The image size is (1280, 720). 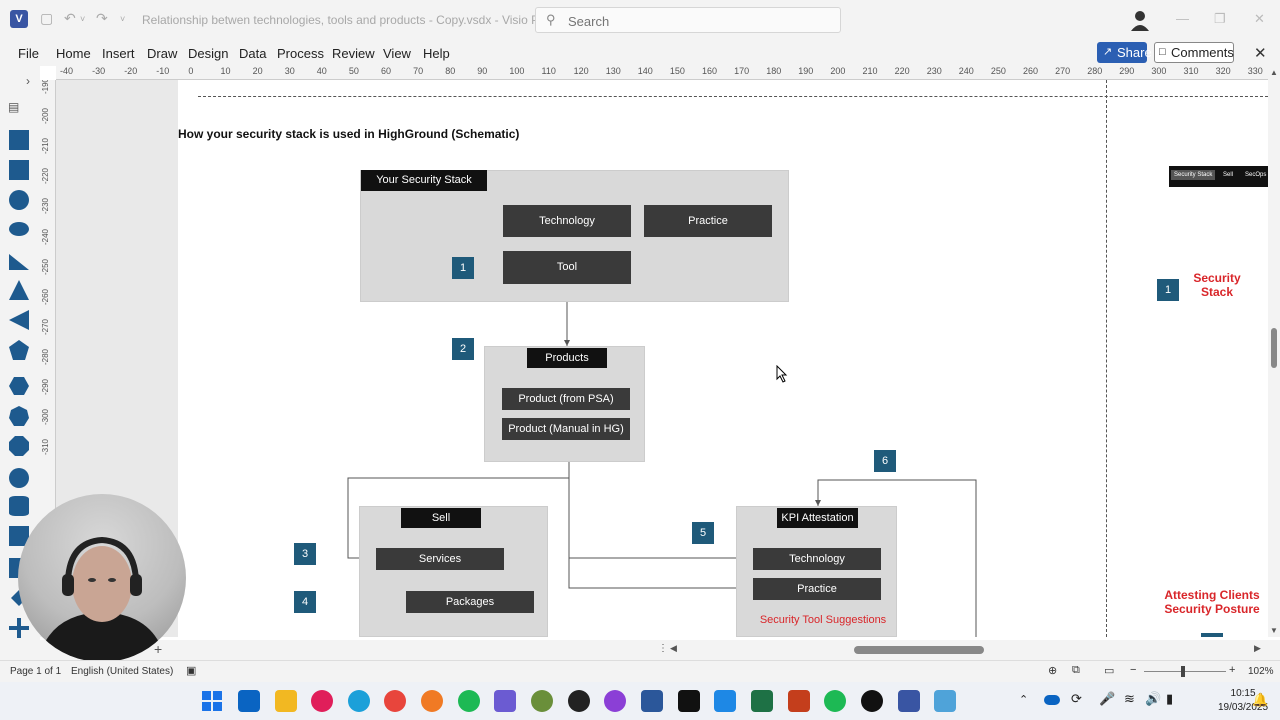 What do you see at coordinates (567, 358) in the screenshot?
I see `products-header: Products` at bounding box center [567, 358].